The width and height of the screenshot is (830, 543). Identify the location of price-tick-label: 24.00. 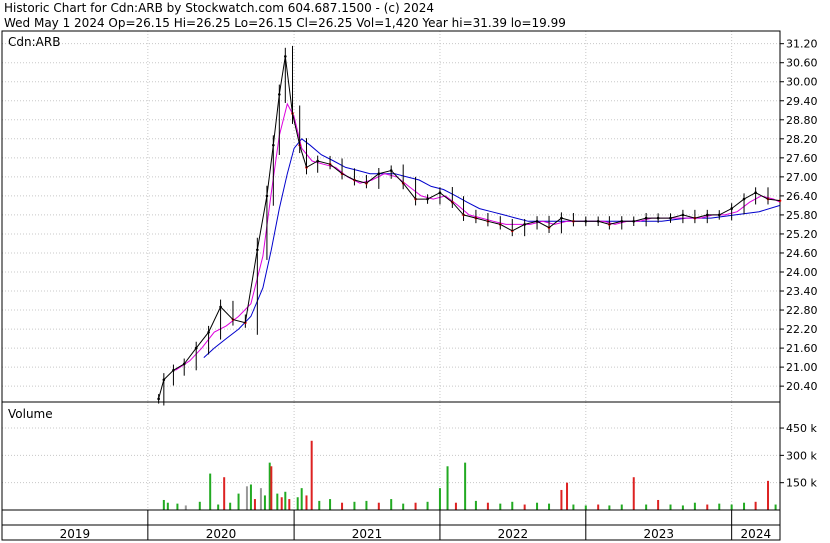
(802, 272).